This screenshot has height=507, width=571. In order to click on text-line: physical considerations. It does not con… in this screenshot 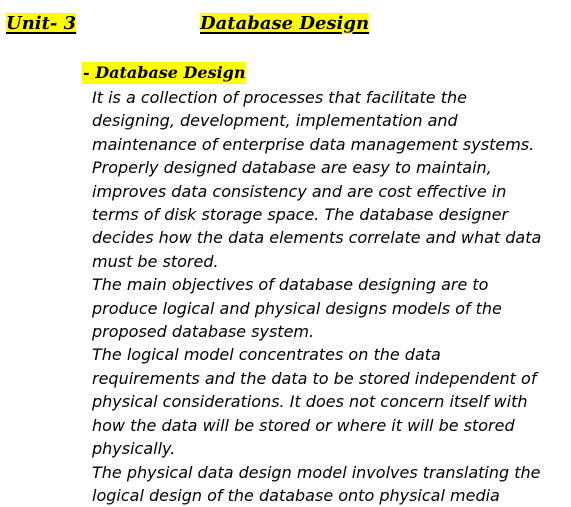, I will do `click(310, 402)`.